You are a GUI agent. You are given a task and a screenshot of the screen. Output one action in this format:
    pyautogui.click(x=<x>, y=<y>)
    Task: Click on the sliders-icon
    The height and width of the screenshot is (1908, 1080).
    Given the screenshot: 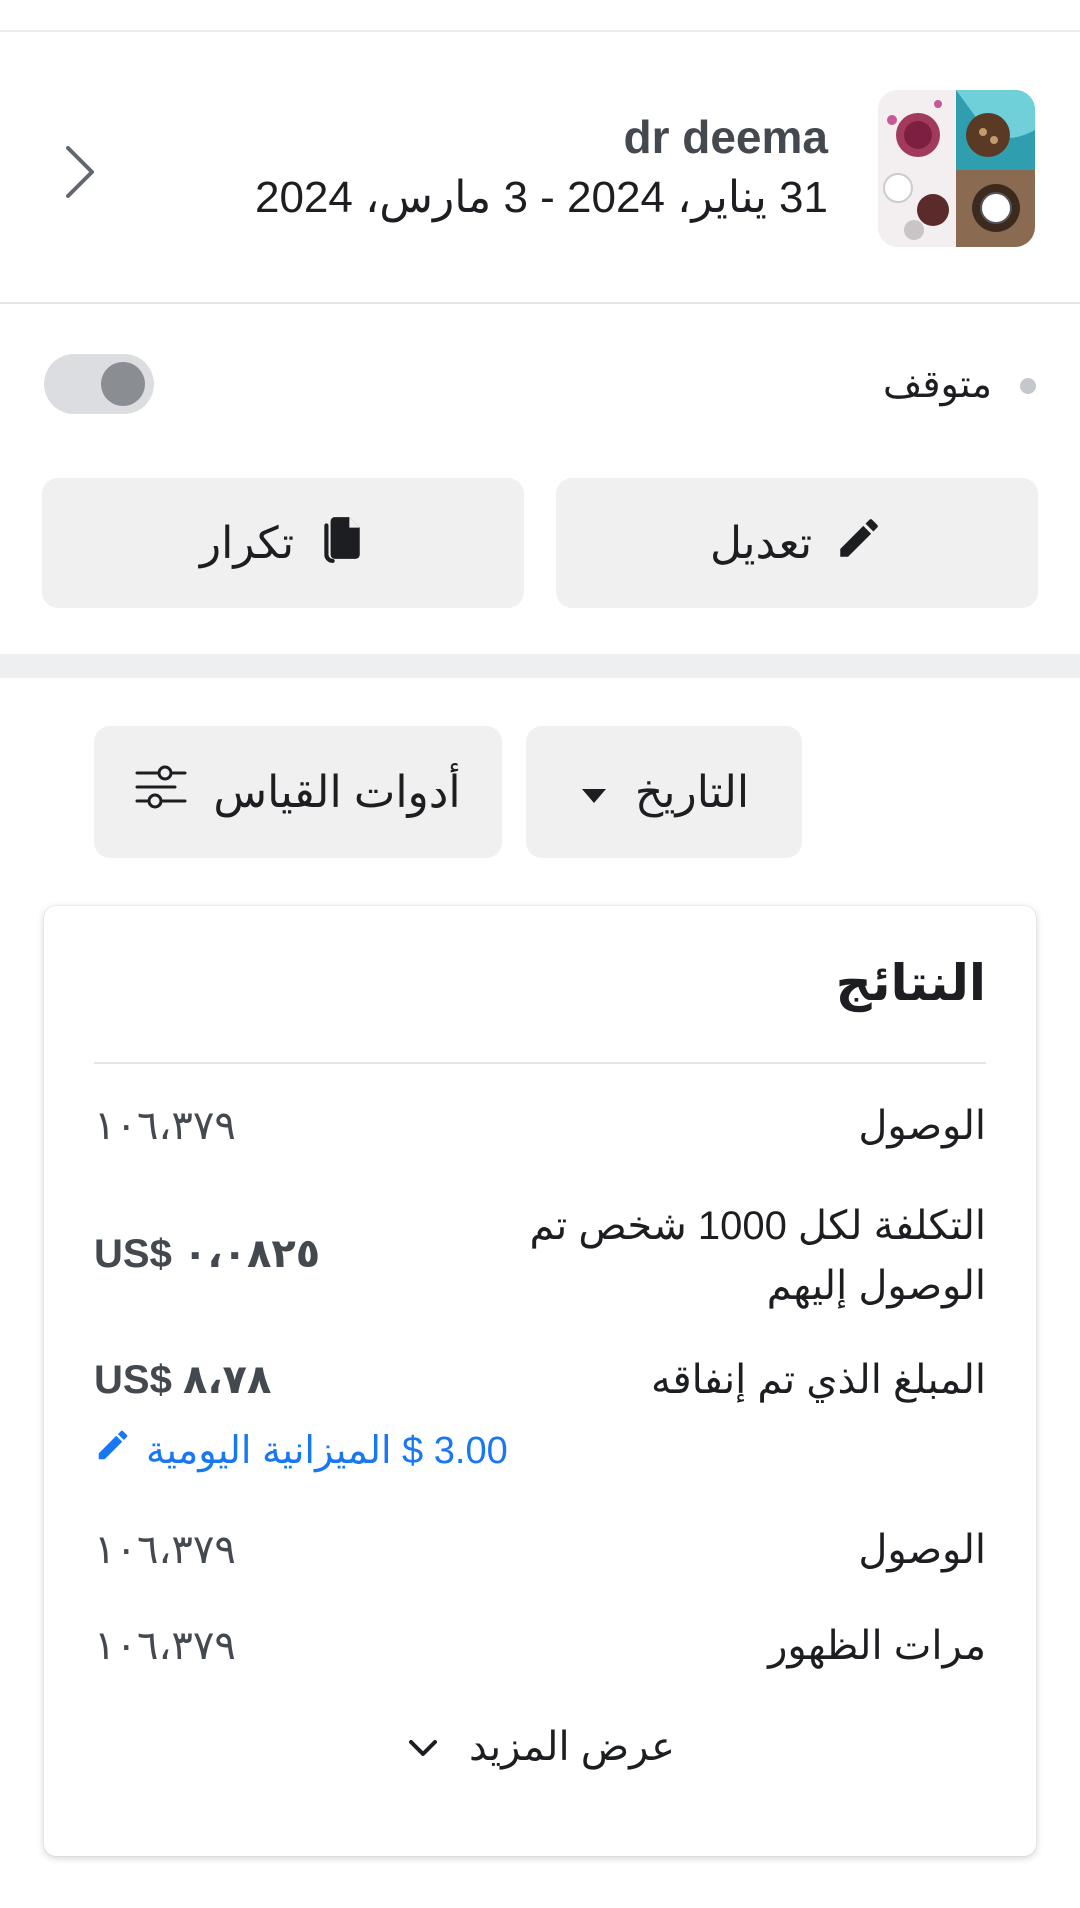 What is the action you would take?
    pyautogui.click(x=161, y=792)
    